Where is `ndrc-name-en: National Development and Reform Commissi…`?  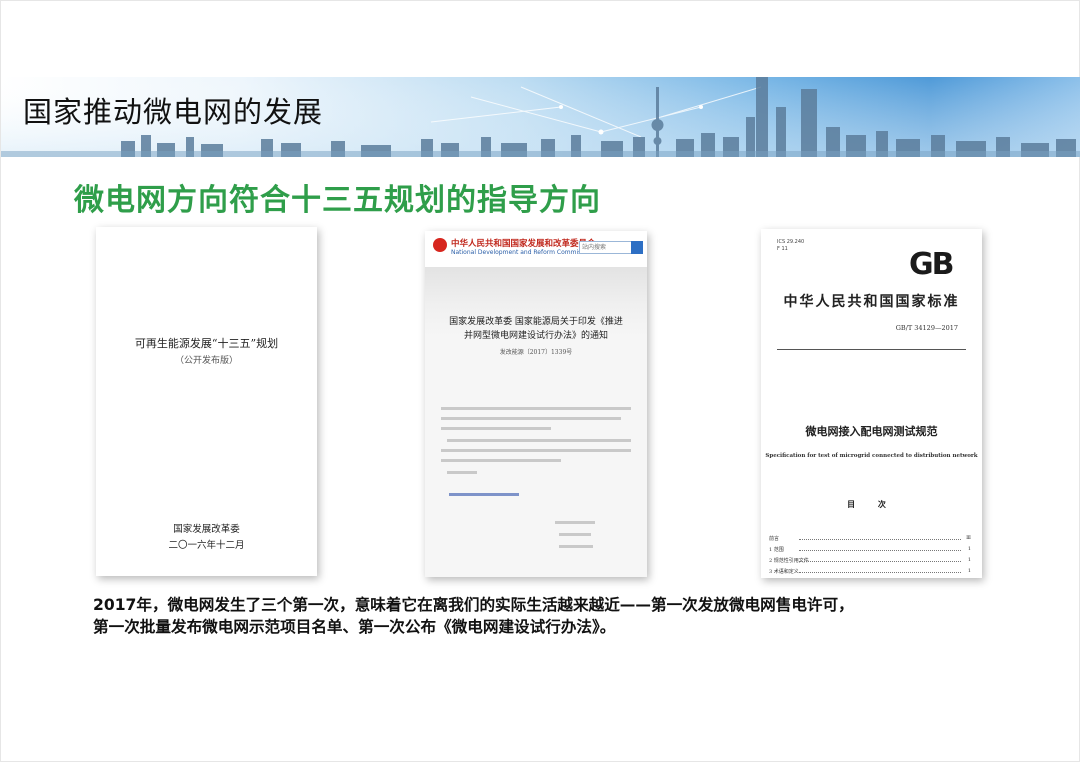
ndrc-name-en: National Development and Reform Commissi… is located at coordinates (522, 252).